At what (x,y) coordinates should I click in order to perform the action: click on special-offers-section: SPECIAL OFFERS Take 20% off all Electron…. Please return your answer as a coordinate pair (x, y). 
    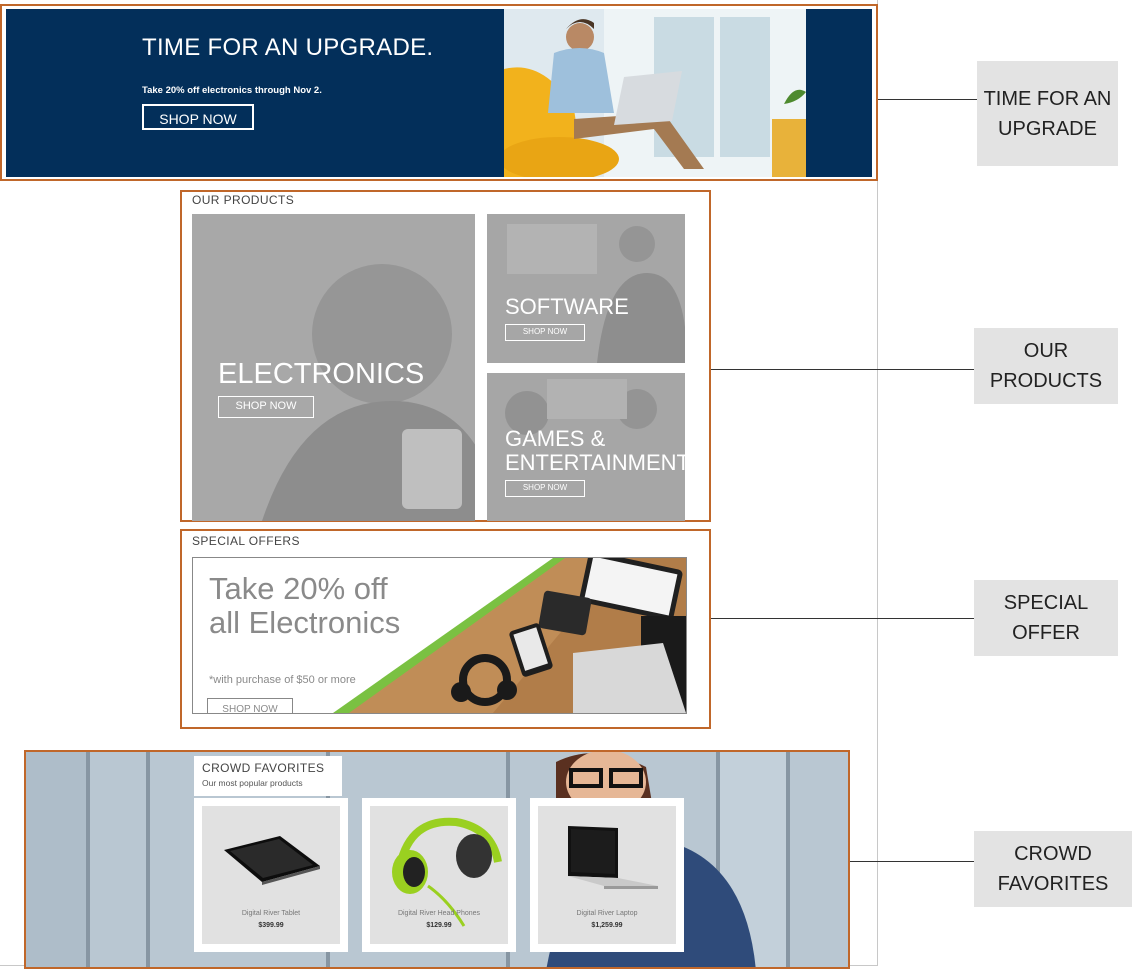
    Looking at the image, I should click on (445, 629).